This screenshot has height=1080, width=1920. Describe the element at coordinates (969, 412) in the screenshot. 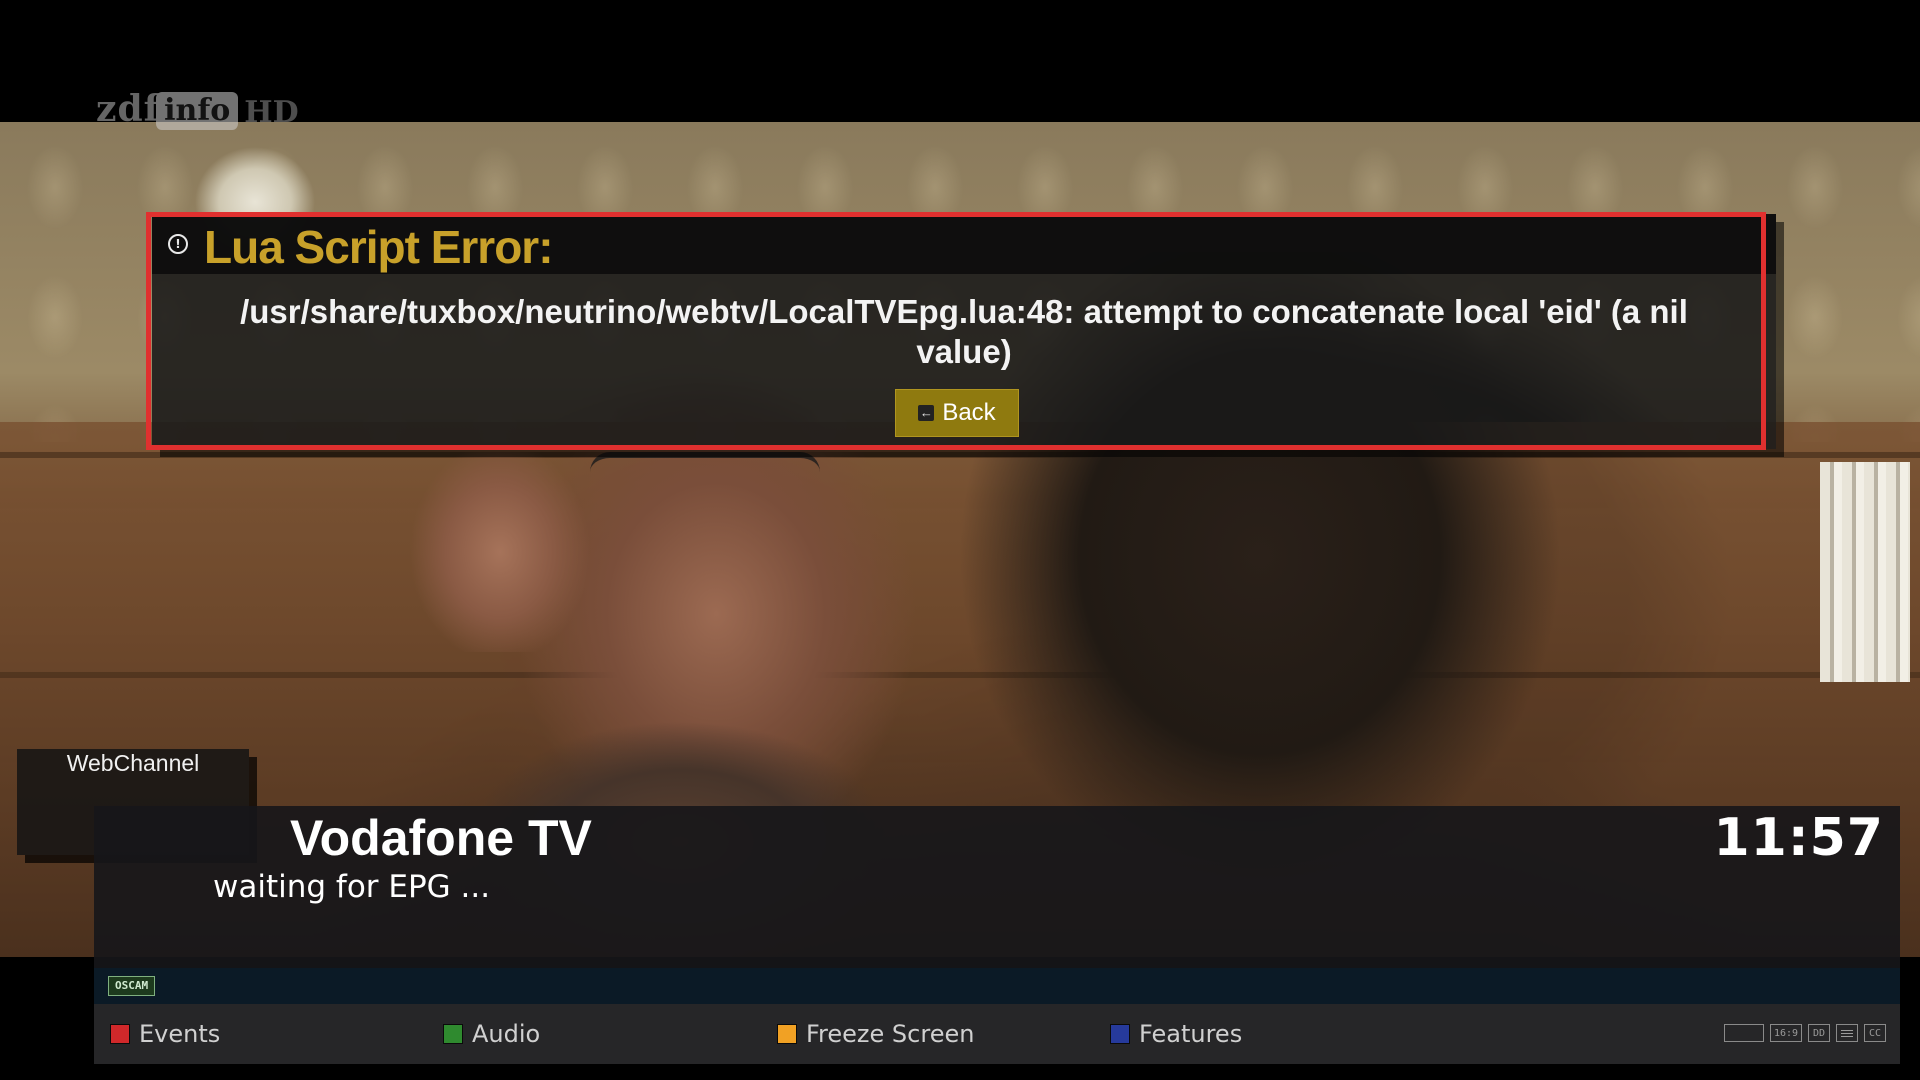

I see `back-button-label: Back` at that location.